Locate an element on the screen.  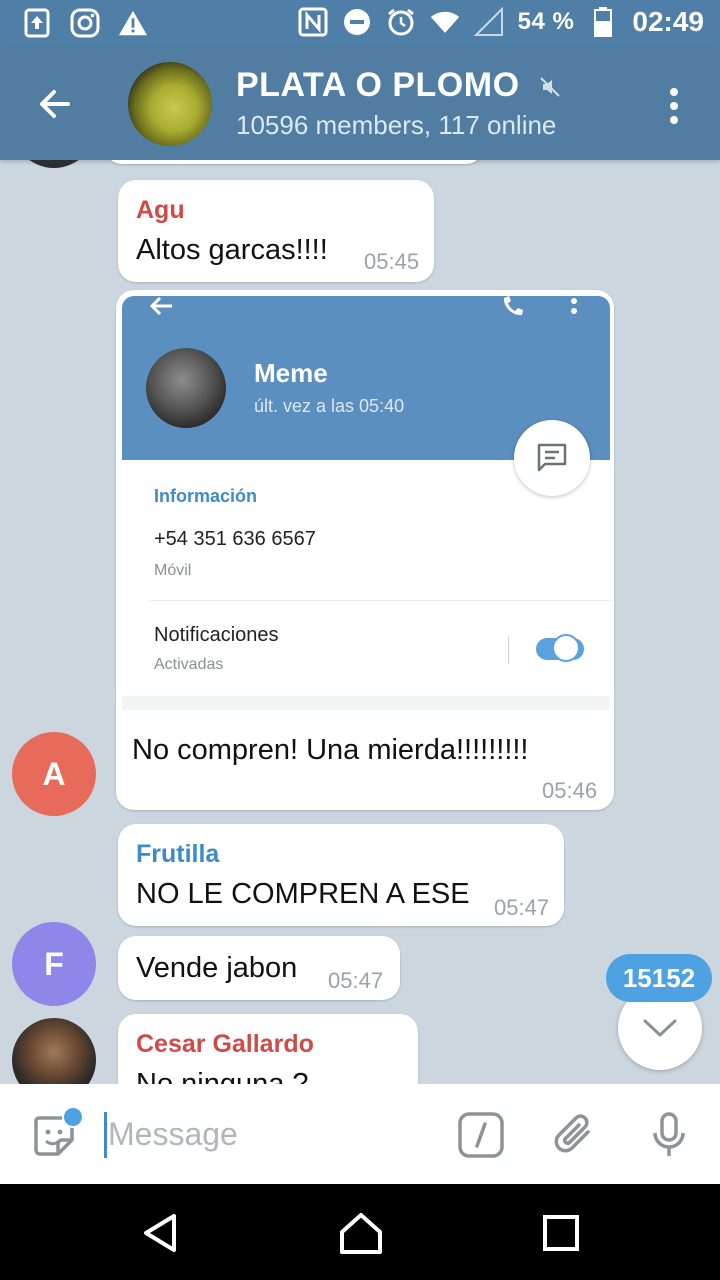
nav-back-button is located at coordinates (161, 1233).